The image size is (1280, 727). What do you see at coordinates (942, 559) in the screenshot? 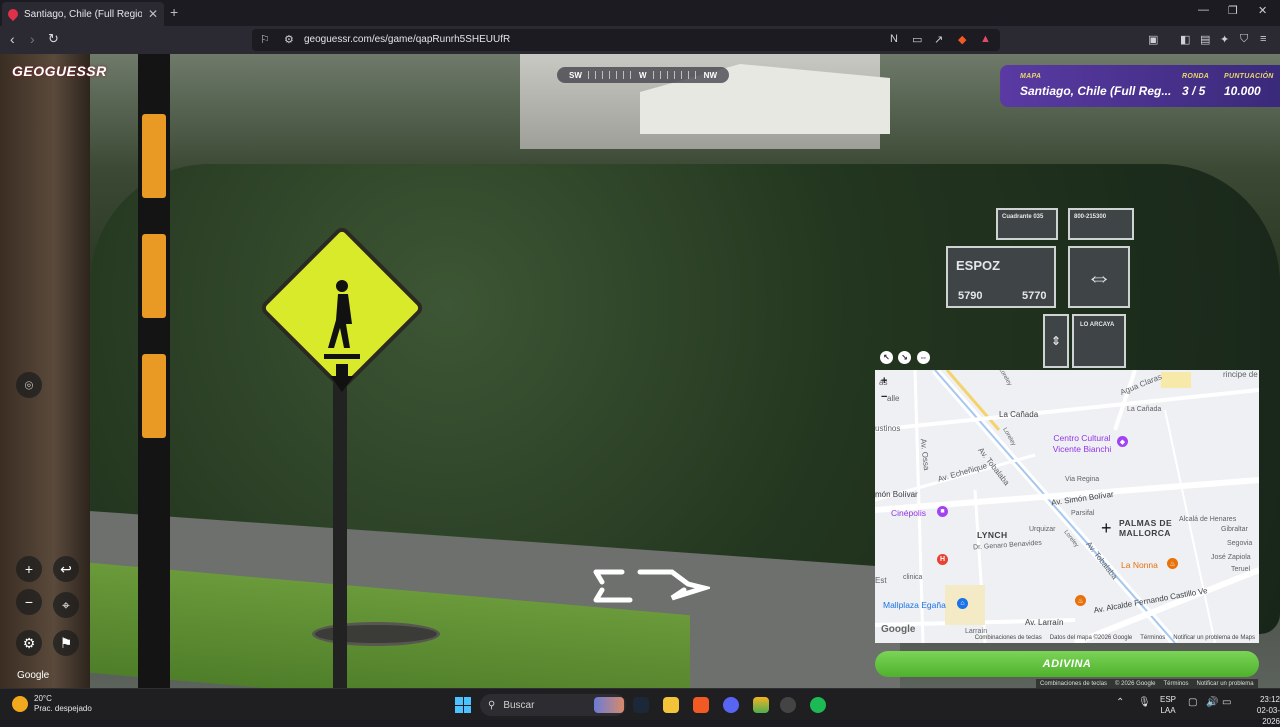
I see `hospital-pin-icon: H` at bounding box center [942, 559].